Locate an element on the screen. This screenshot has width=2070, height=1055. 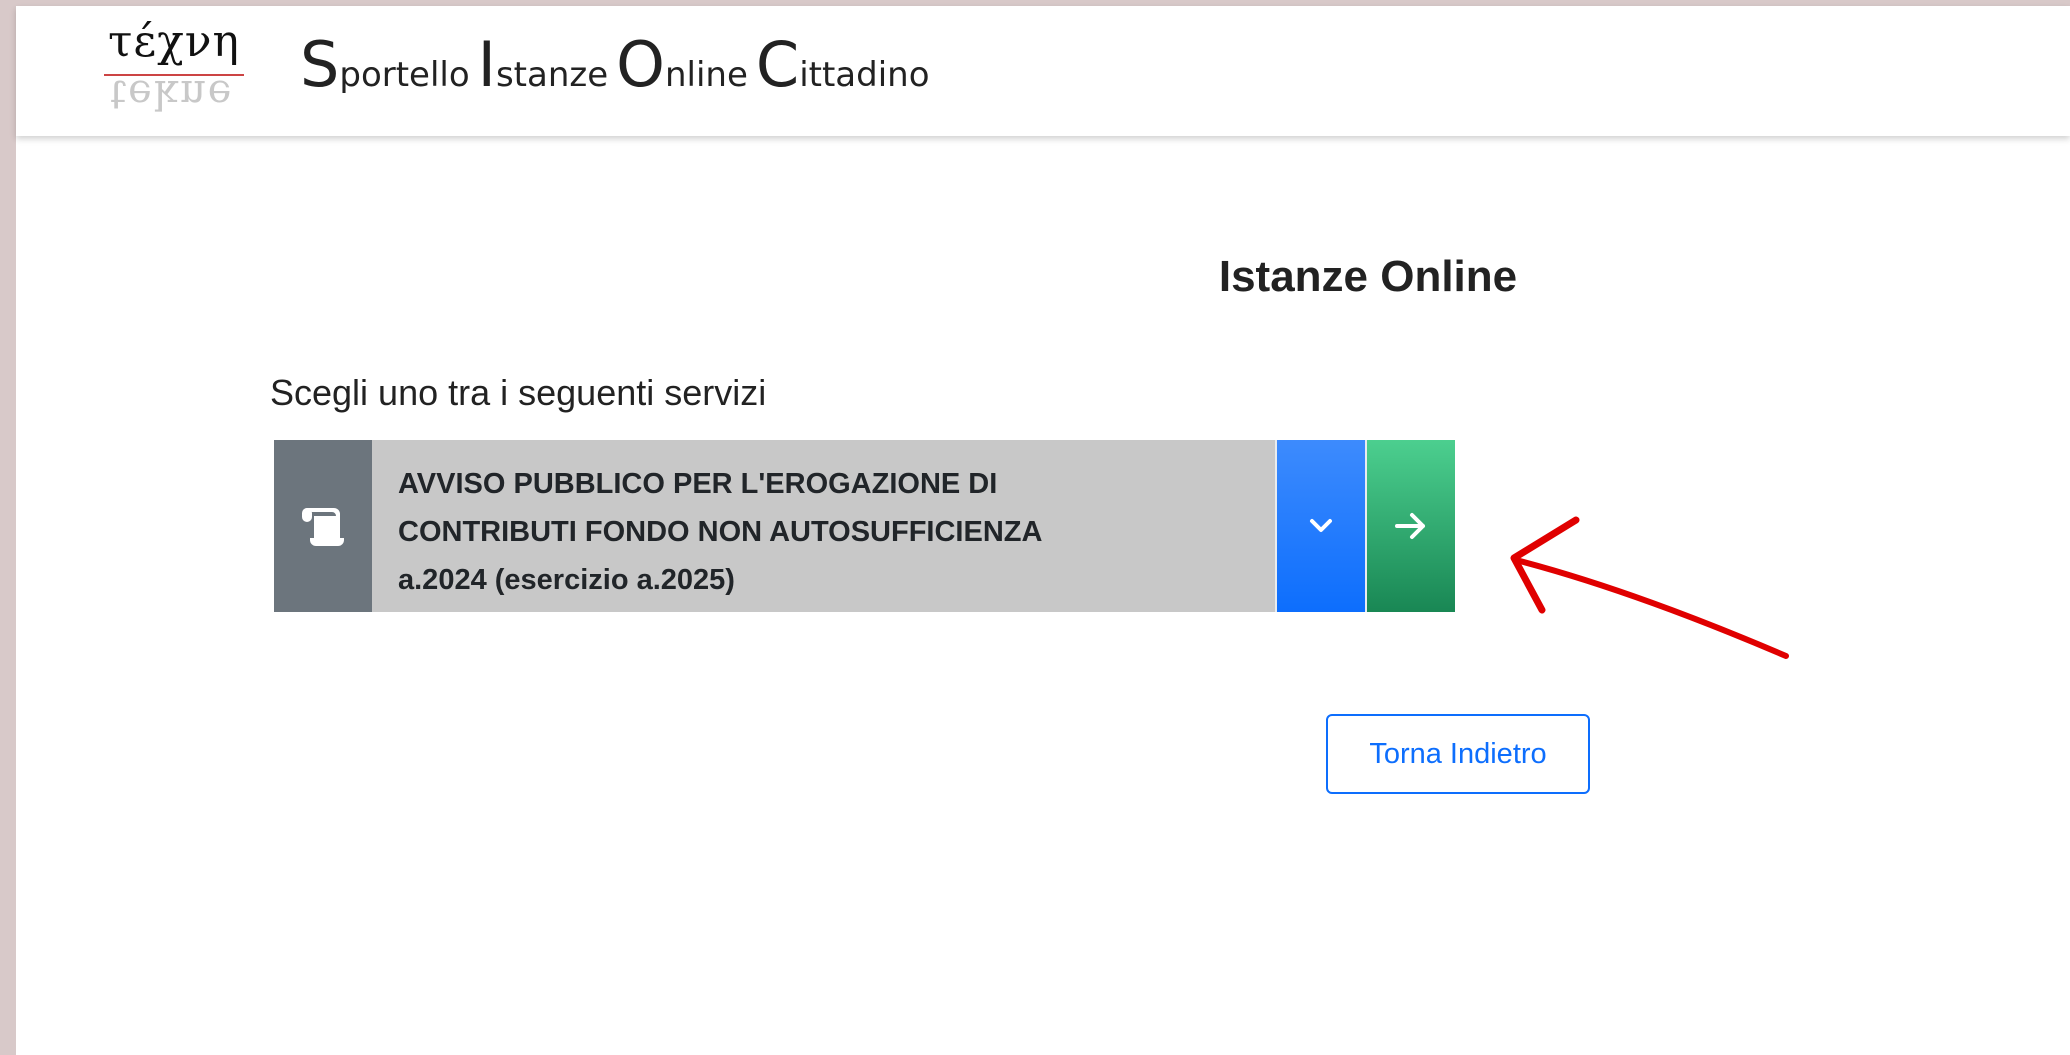
app-title: Sportello Istanze Online Cittadino is located at coordinates (619, 65).